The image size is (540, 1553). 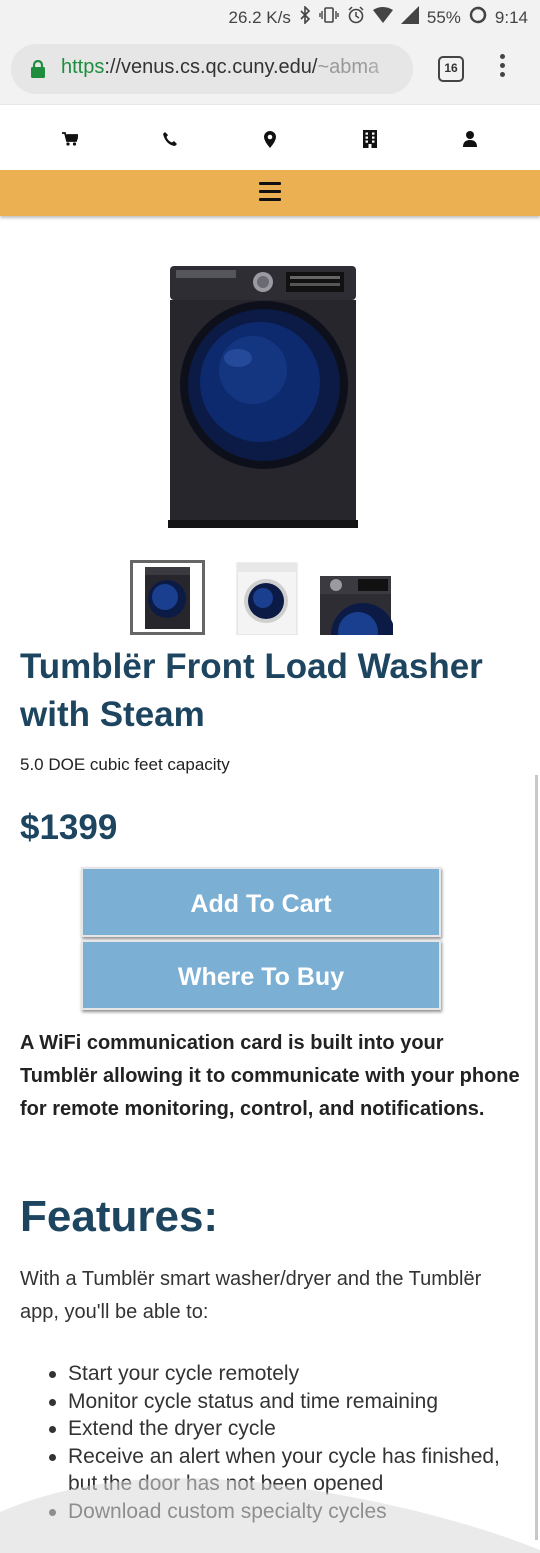 What do you see at coordinates (259, 17) in the screenshot?
I see `network-speed: 26.2 K/s` at bounding box center [259, 17].